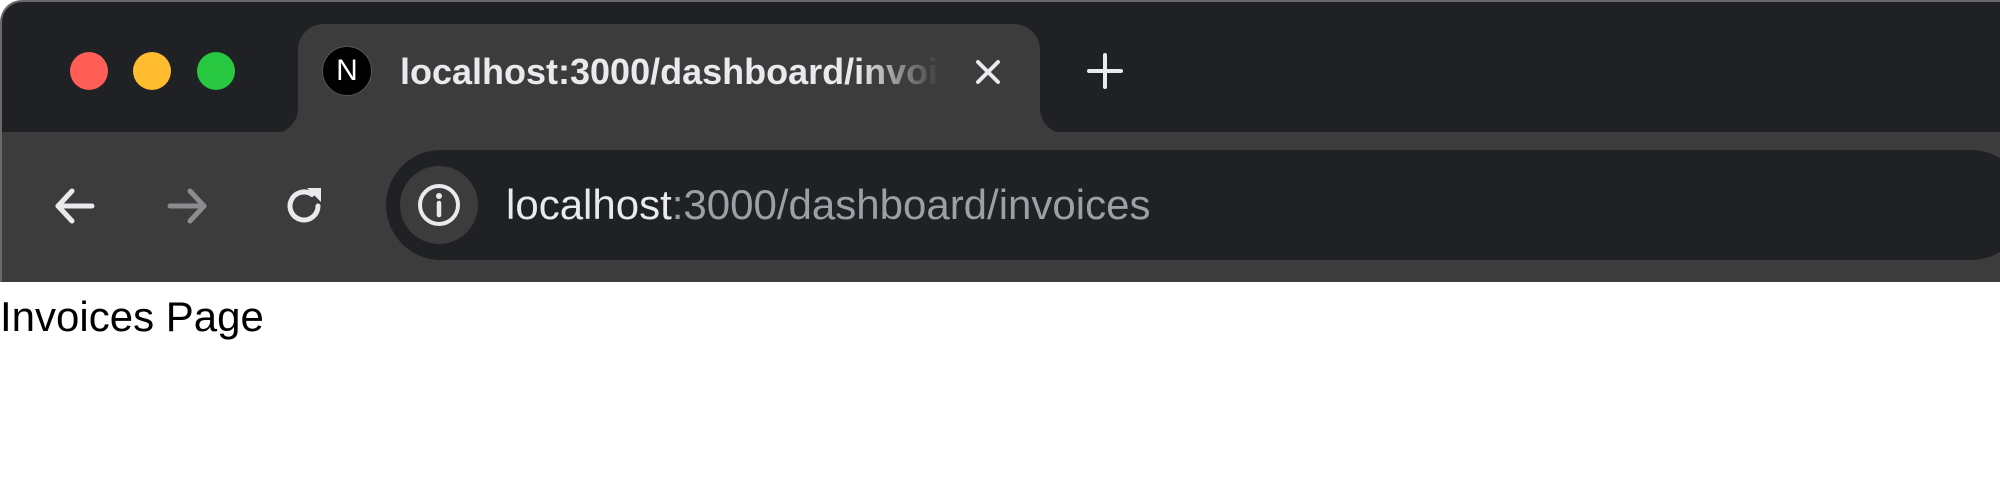 Image resolution: width=2000 pixels, height=498 pixels. I want to click on info-icon, so click(439, 205).